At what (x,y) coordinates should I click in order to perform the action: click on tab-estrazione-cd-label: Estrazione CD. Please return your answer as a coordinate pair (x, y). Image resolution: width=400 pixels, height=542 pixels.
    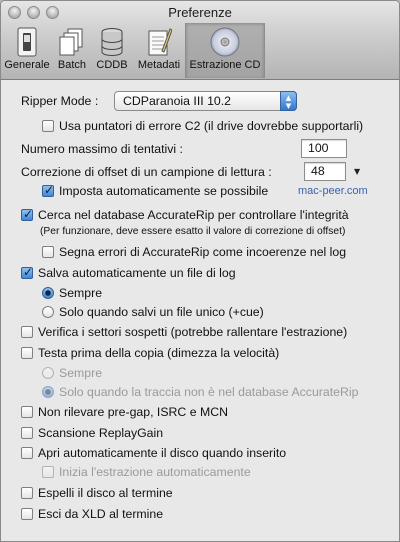
    Looking at the image, I should click on (225, 65).